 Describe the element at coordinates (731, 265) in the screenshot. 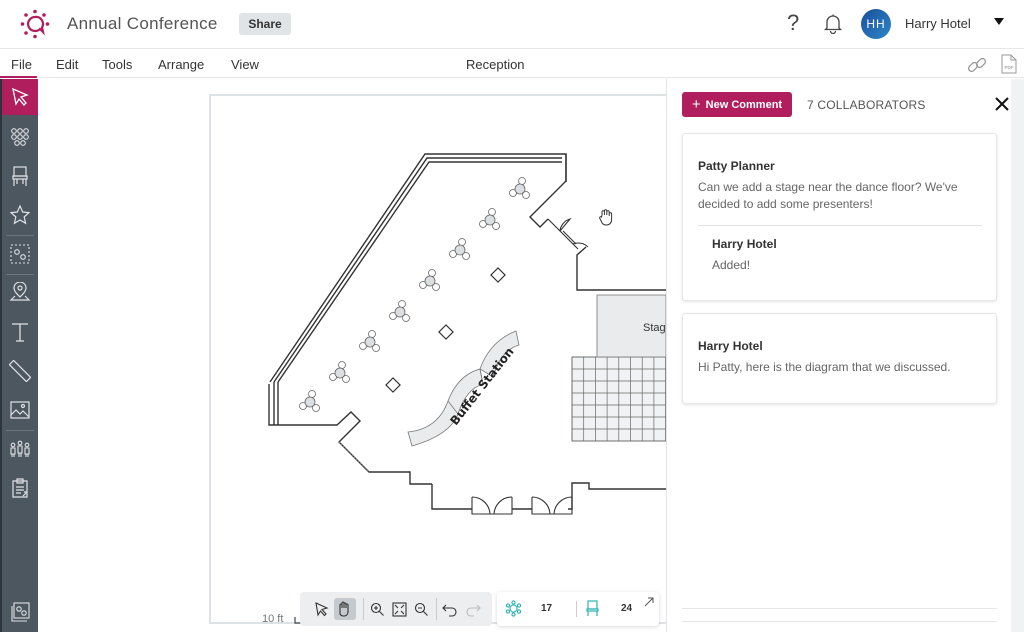

I see `reply-text: Added!` at that location.